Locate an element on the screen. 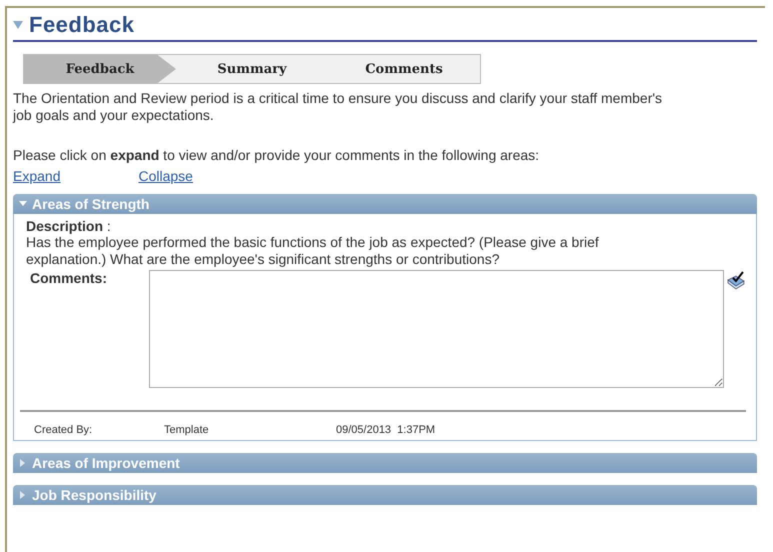  collapse-icon is located at coordinates (18, 25).